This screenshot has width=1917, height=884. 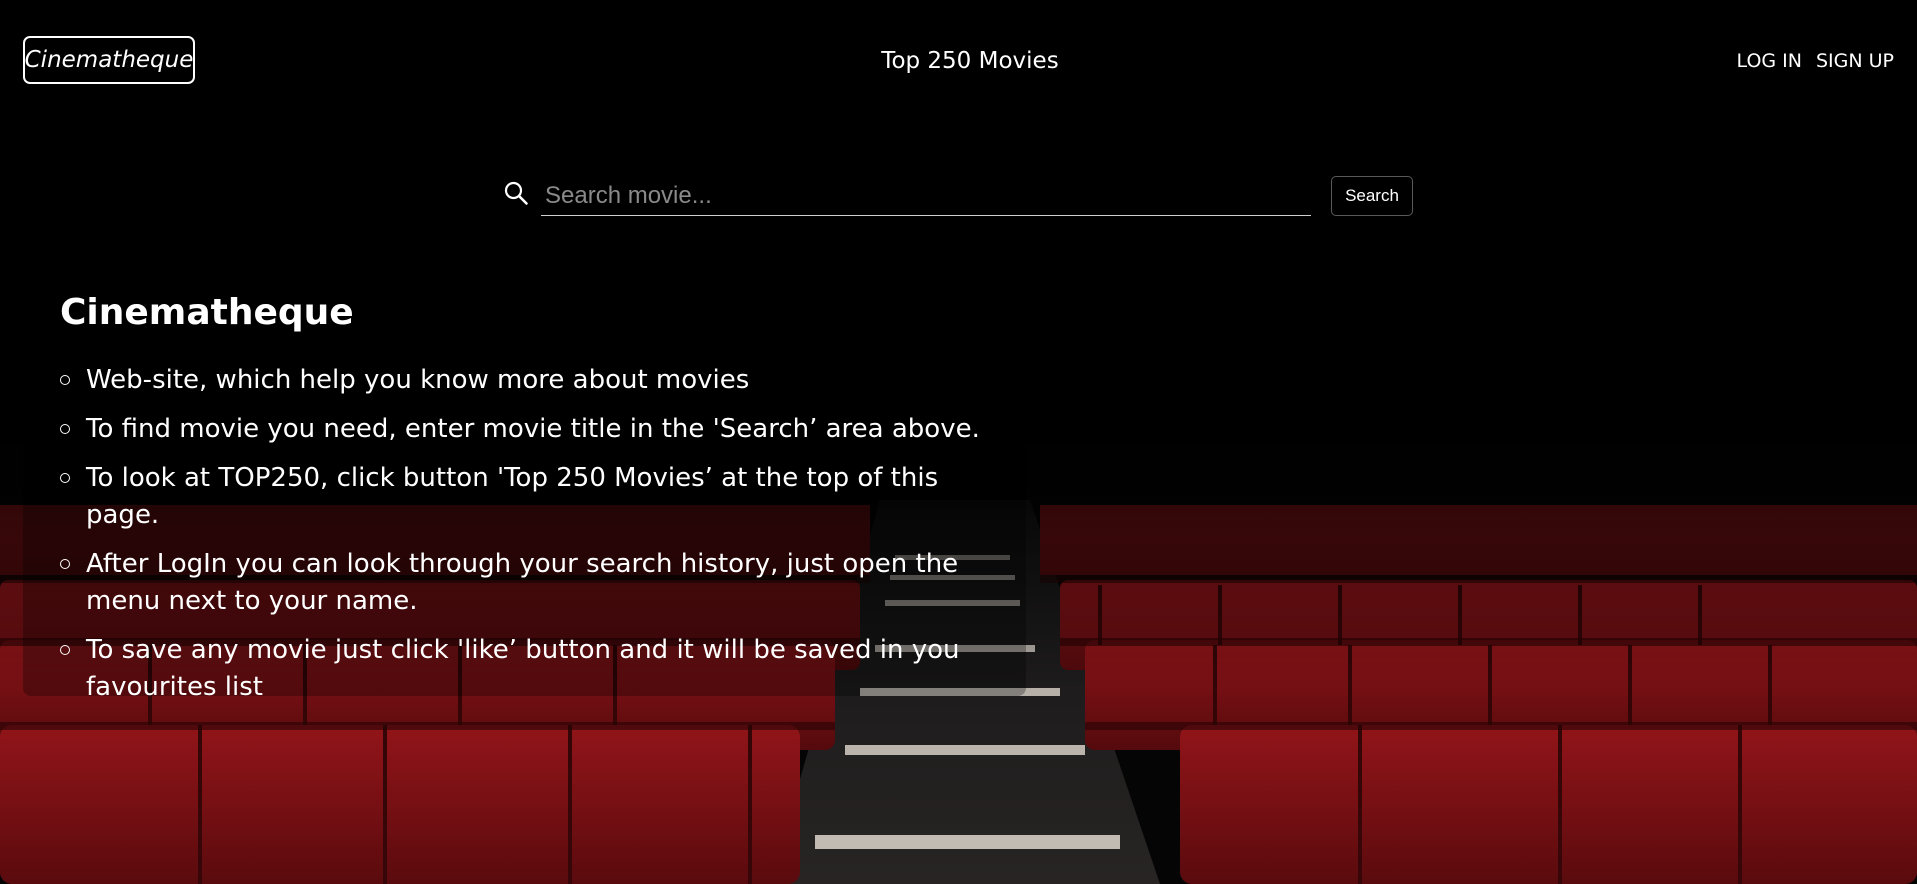 I want to click on top-250-movies-link: Top 250 Movies, so click(x=970, y=61).